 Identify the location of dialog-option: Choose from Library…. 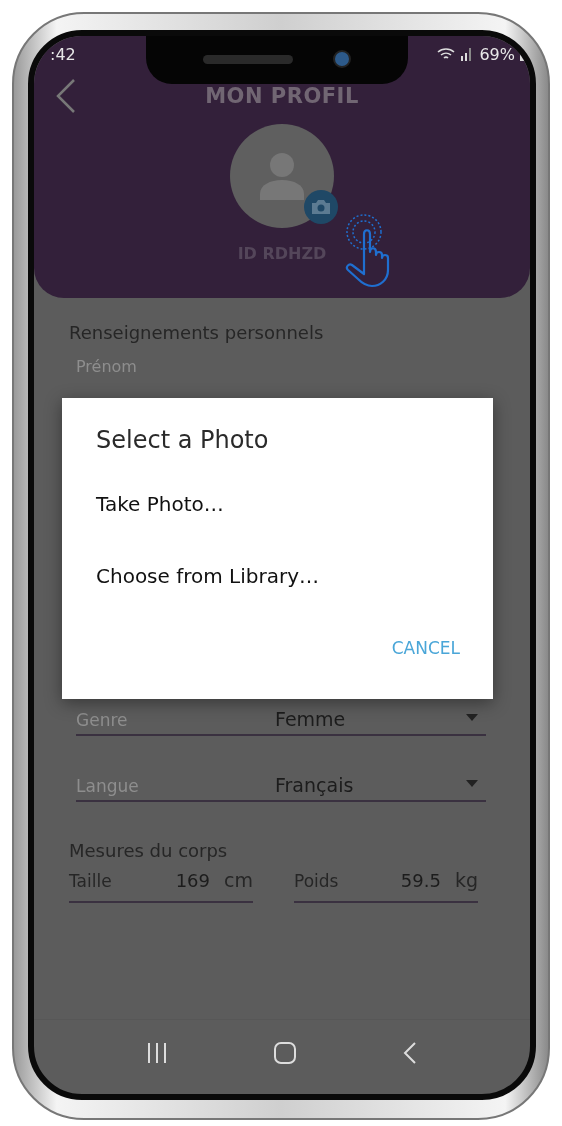
(208, 576).